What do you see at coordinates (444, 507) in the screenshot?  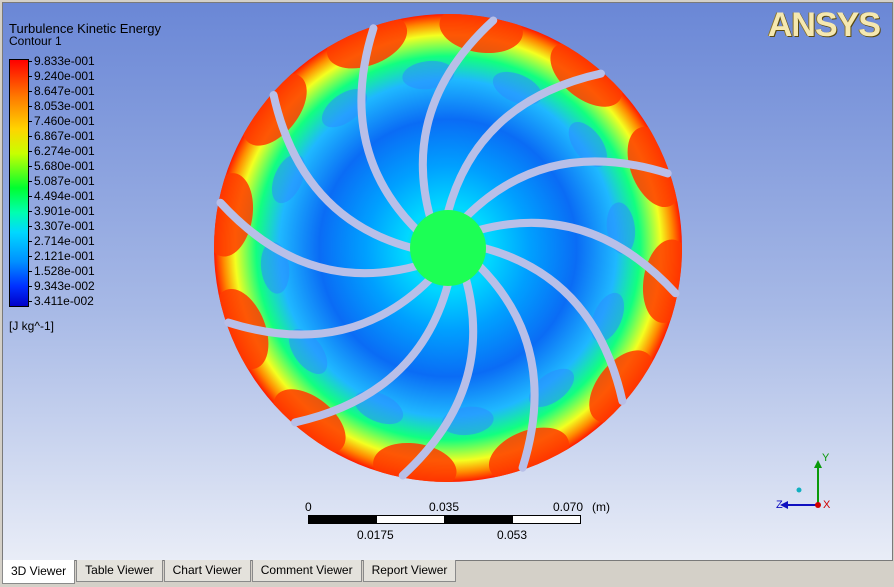 I see `scale-label-035: 0.035` at bounding box center [444, 507].